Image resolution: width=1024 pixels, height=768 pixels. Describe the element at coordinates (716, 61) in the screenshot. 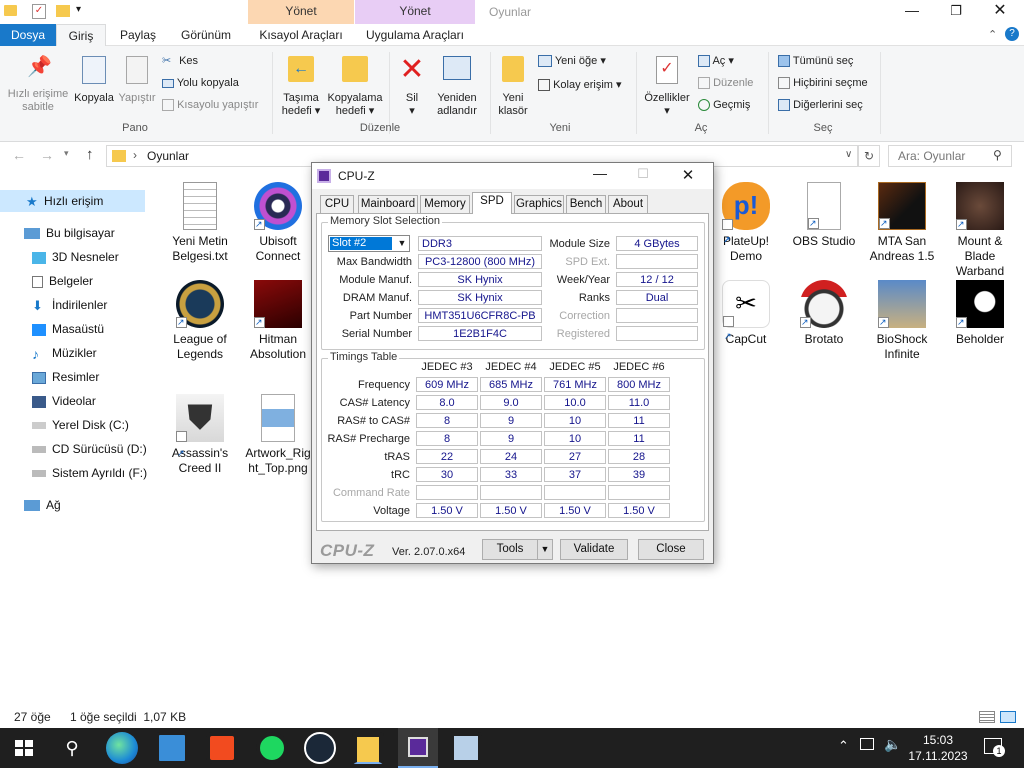

I see `open-button: Aç ▾` at that location.